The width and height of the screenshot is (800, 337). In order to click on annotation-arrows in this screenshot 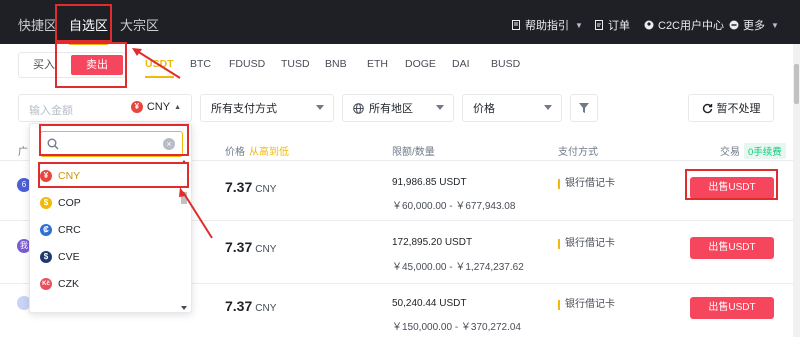, I will do `click(172, 143)`.